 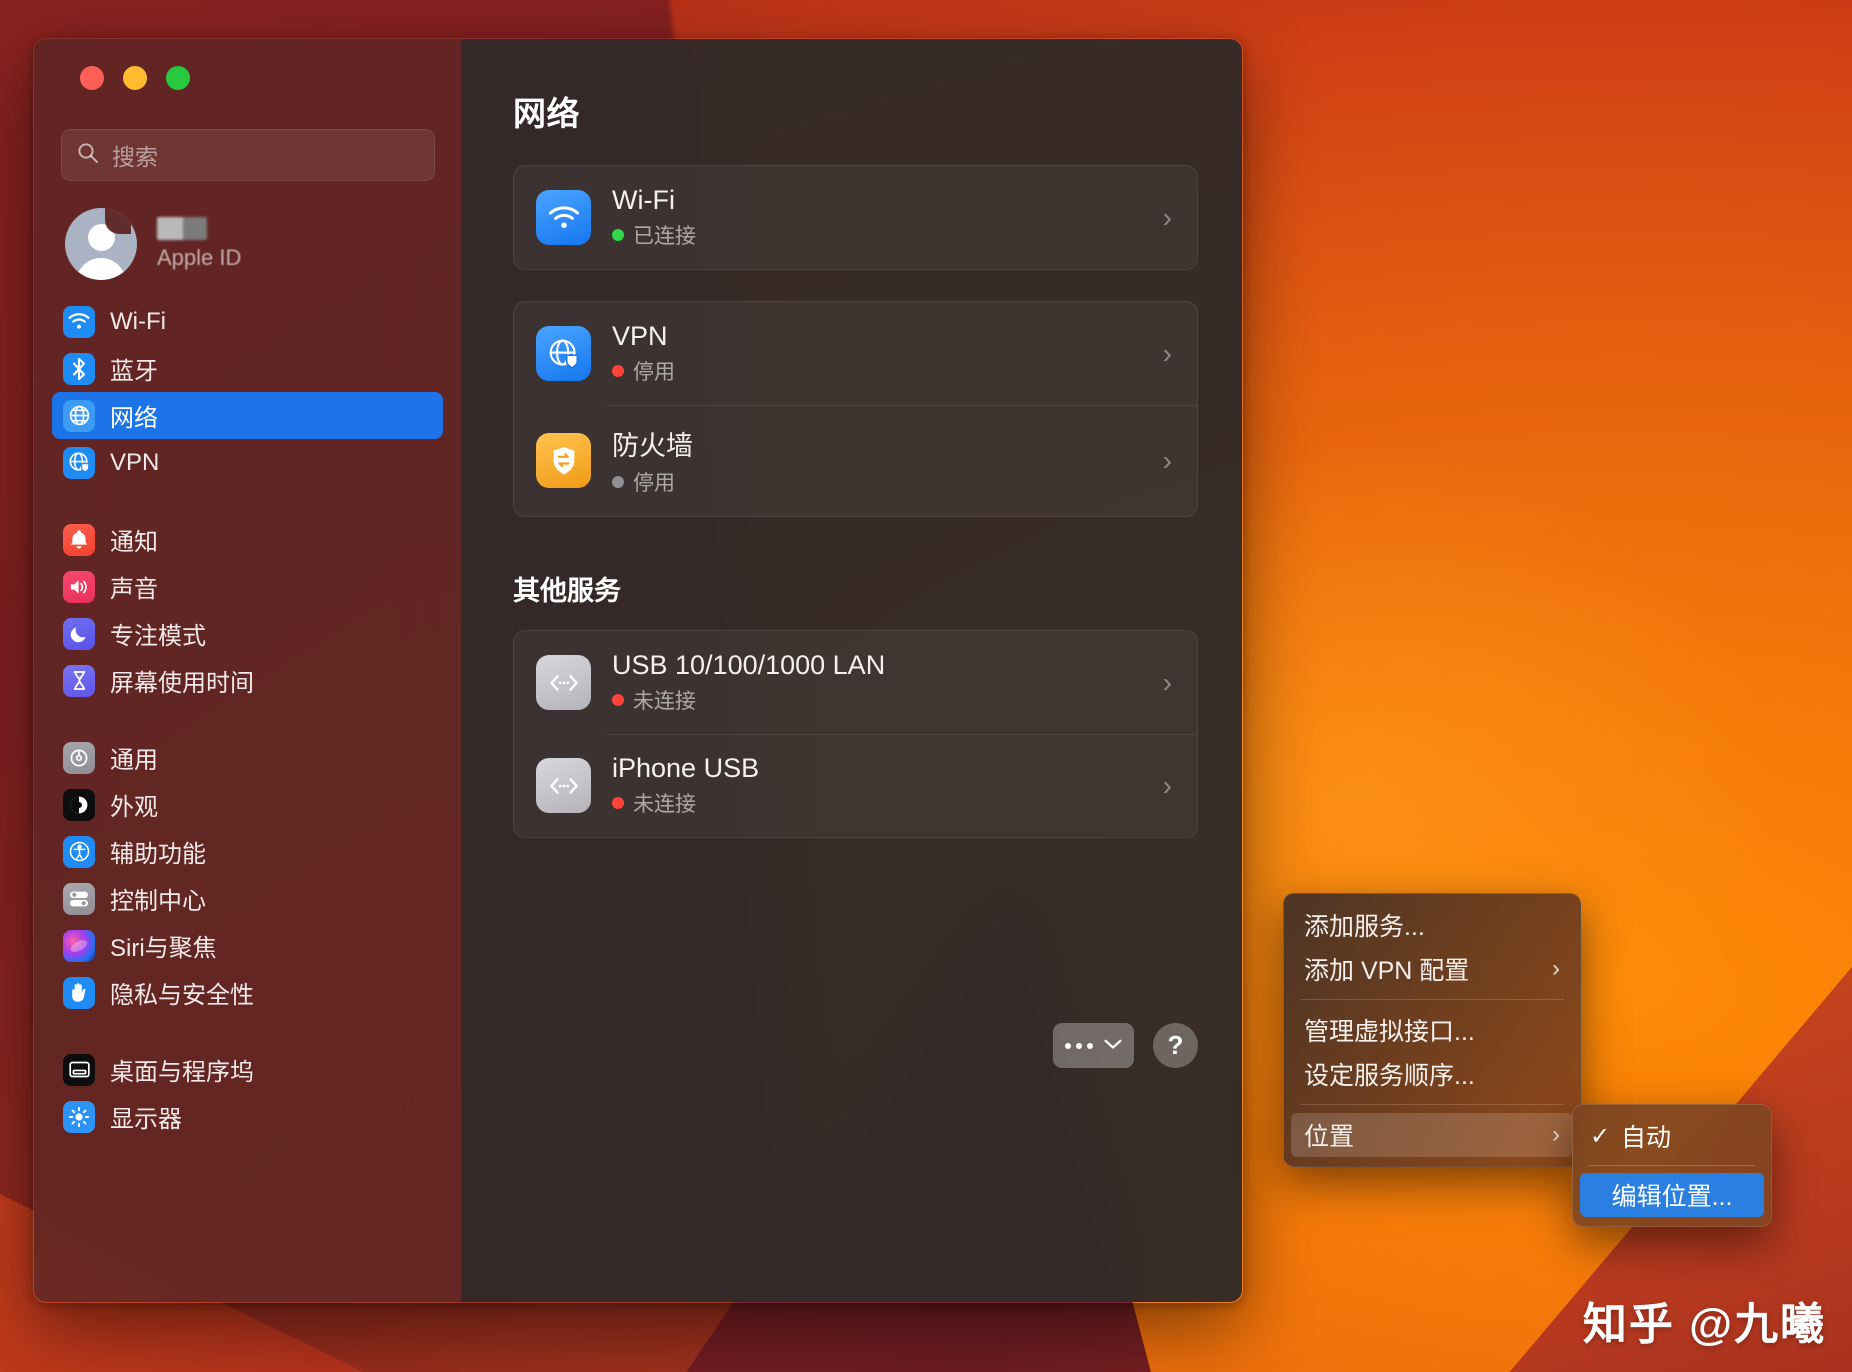 What do you see at coordinates (877, 803) in the screenshot?
I see `network-row-status: 未连接` at bounding box center [877, 803].